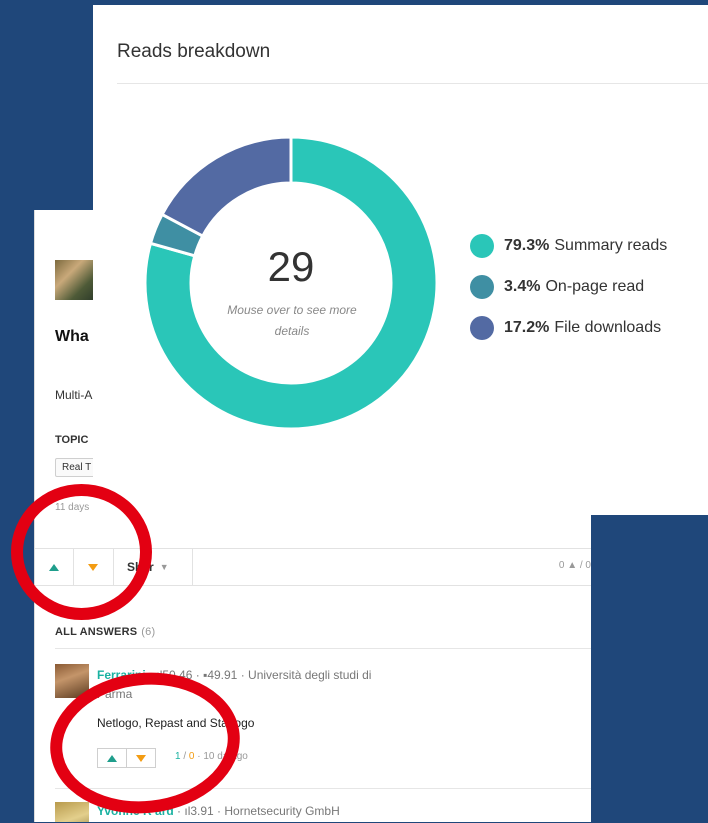 This screenshot has width=708, height=823. What do you see at coordinates (309, 675) in the screenshot?
I see `answer-affiliation: Università degli studi di` at bounding box center [309, 675].